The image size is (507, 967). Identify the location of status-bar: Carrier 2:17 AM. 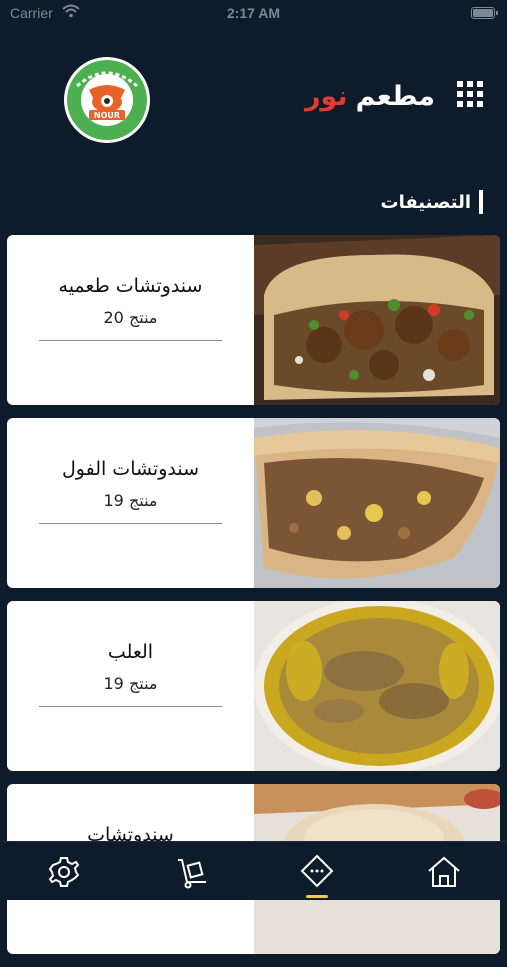
(253, 14).